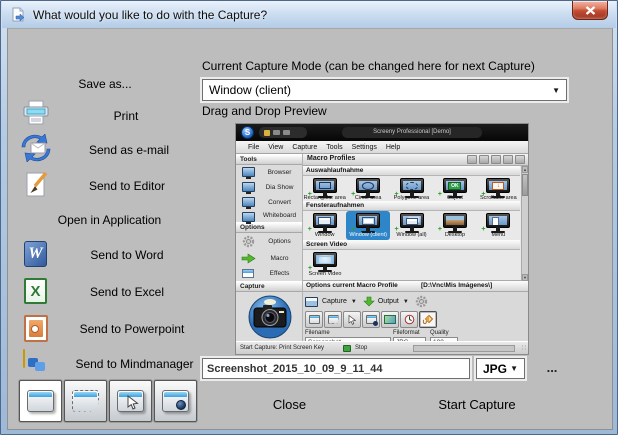  Describe the element at coordinates (127, 255) in the screenshot. I see `send-to-word-button: Send to Word` at that location.